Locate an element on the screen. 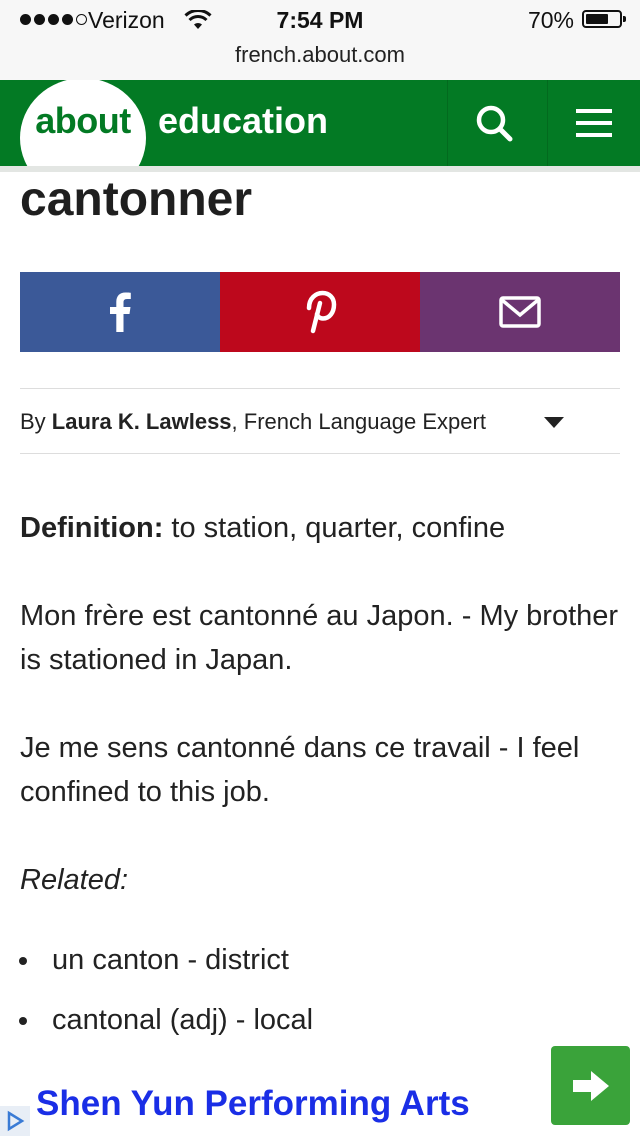 The height and width of the screenshot is (1136, 640). search-icon is located at coordinates (494, 123).